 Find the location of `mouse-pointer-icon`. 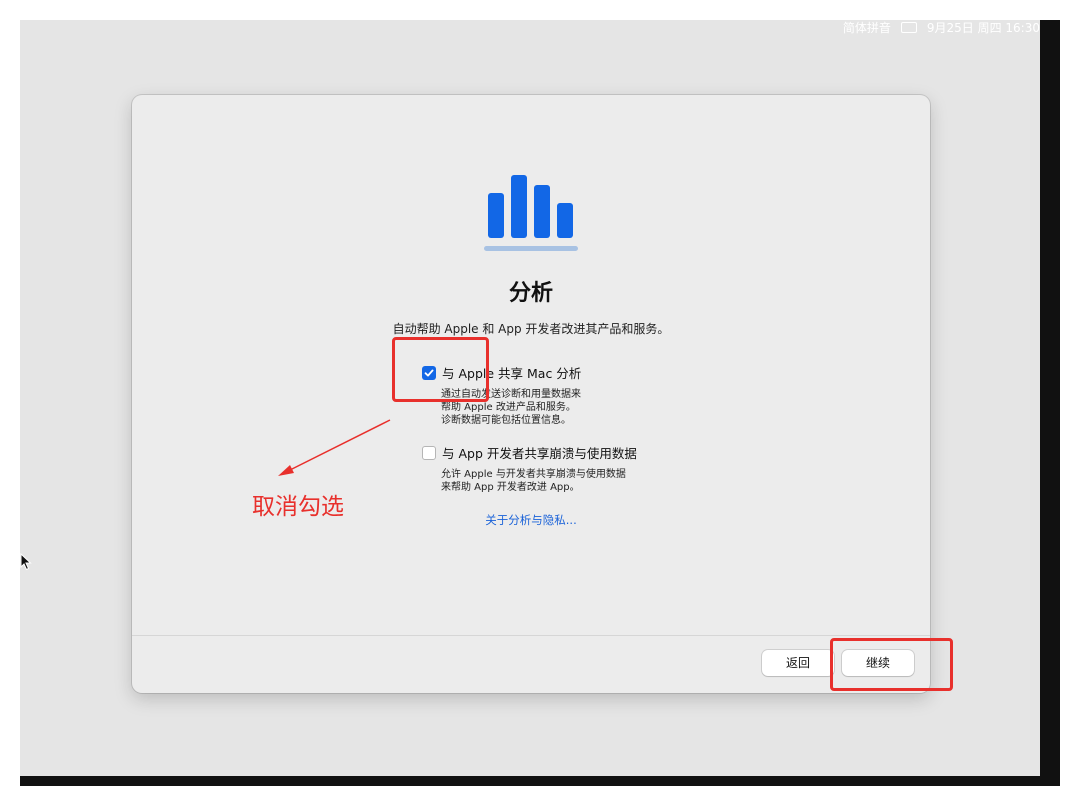

mouse-pointer-icon is located at coordinates (26, 562).